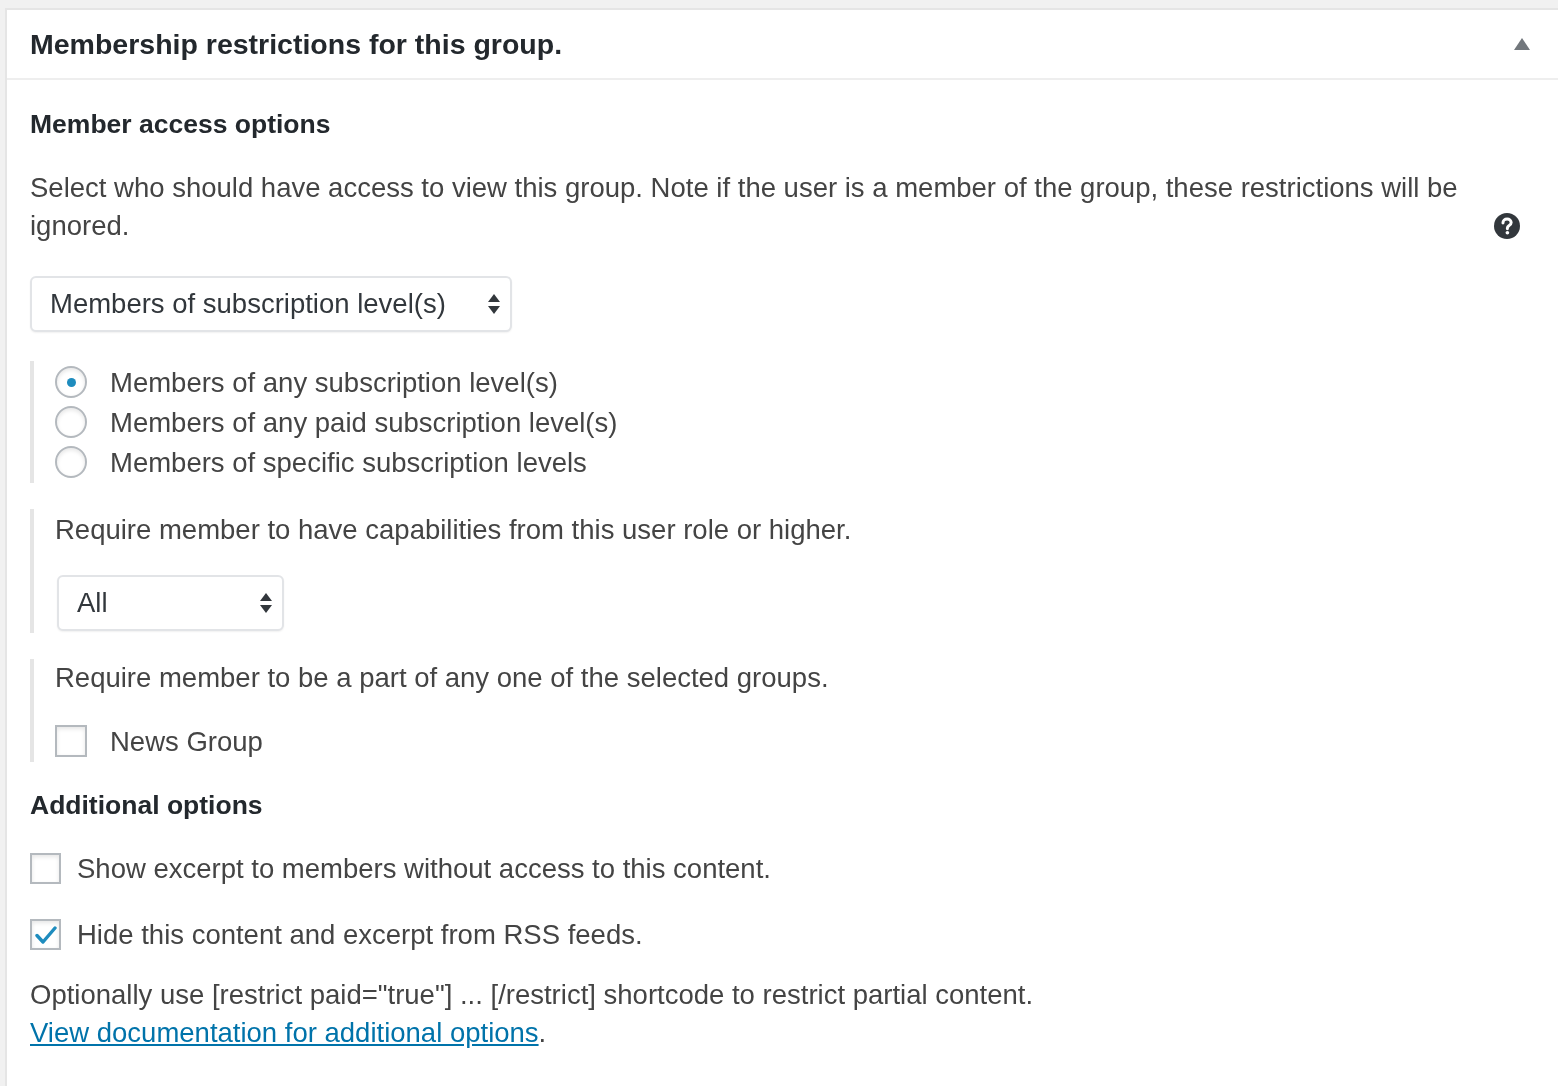 The image size is (1558, 1086). I want to click on radio-label: Members of specific subscription levels, so click(348, 462).